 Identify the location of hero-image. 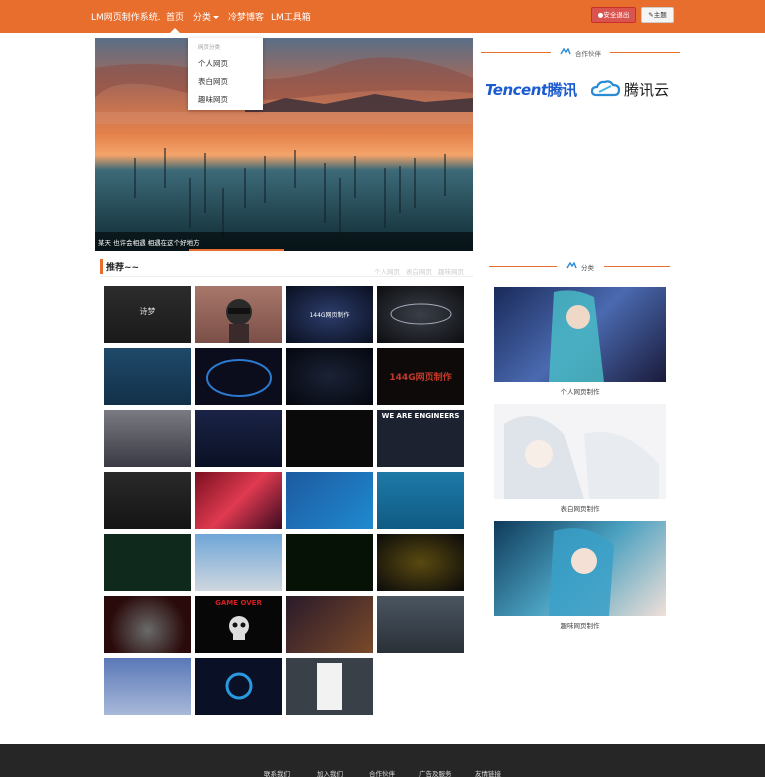
(284, 144).